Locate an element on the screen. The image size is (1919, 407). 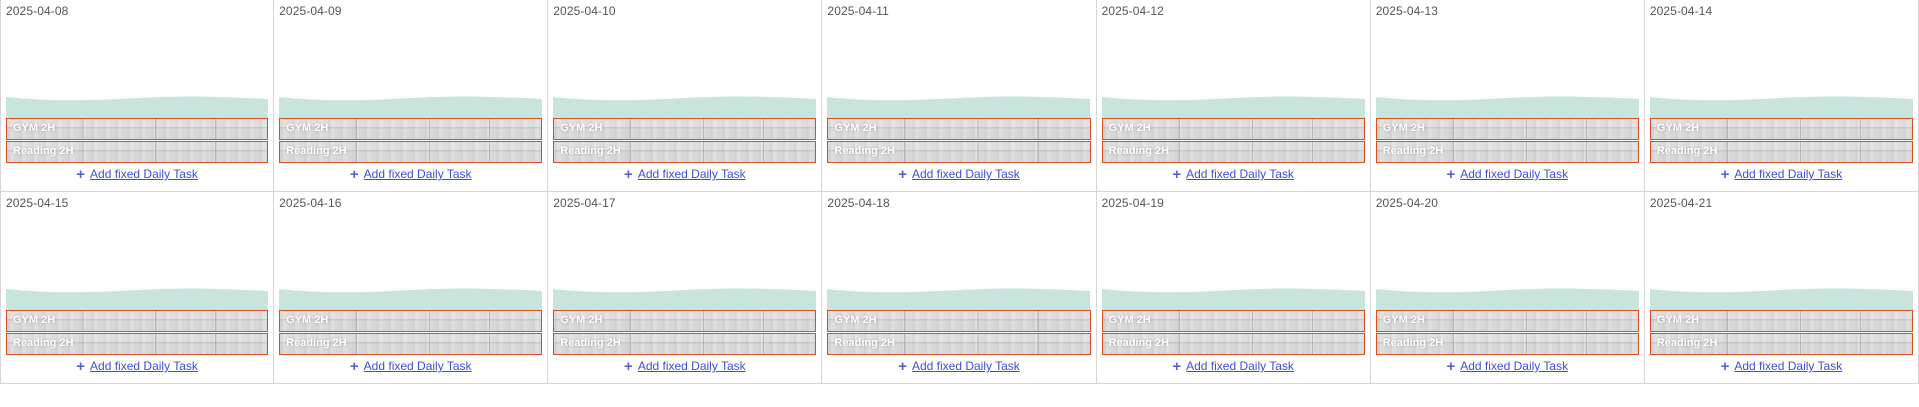
day-date: 2025-04-13 is located at coordinates (1407, 11).